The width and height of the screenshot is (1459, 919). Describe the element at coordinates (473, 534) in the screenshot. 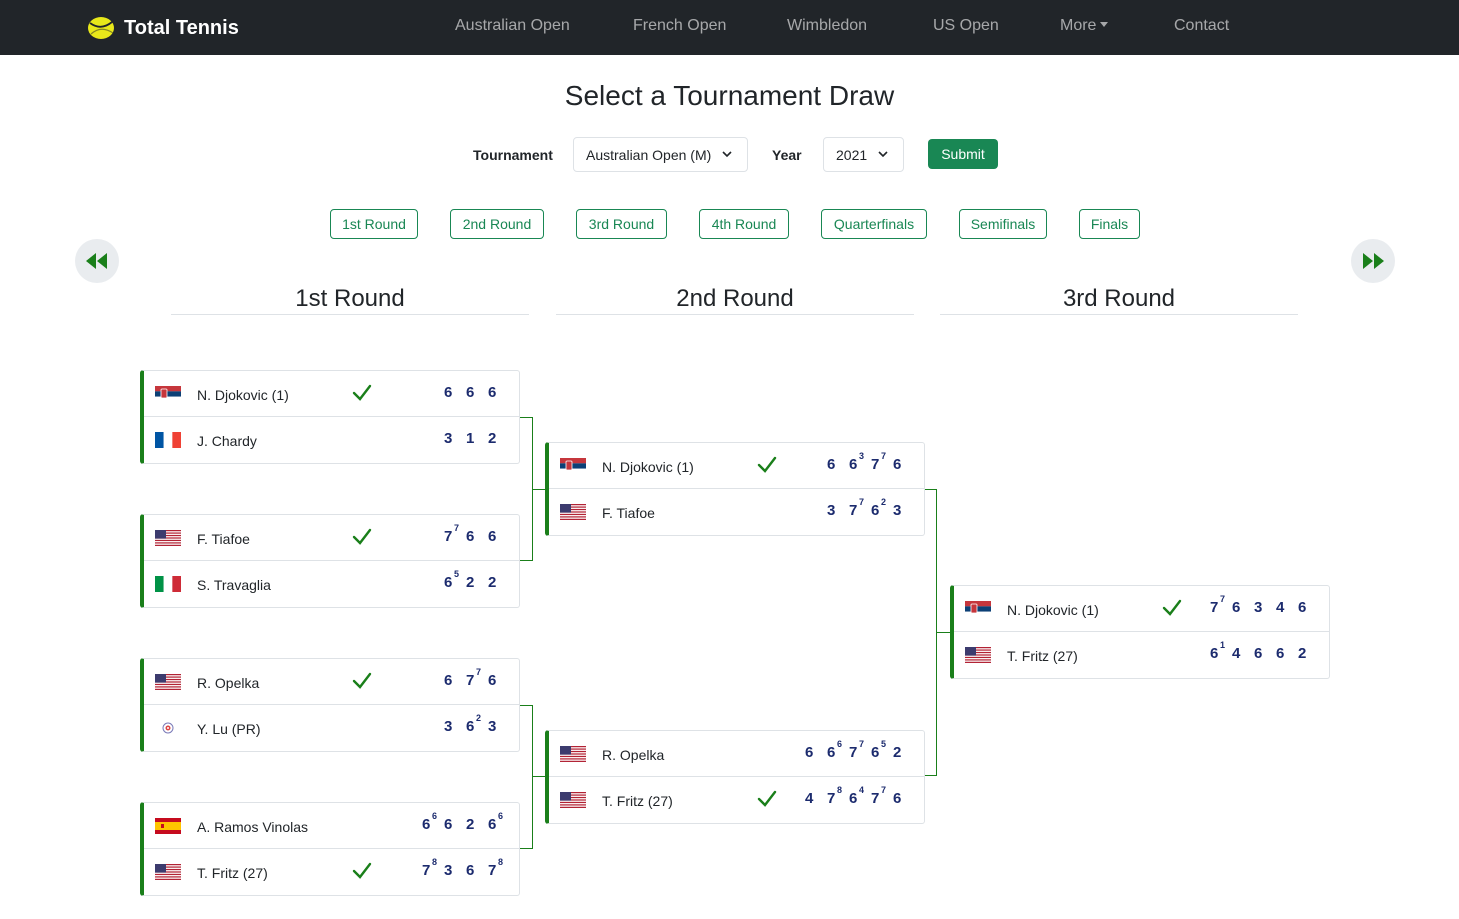

I see `set-scores: 7766` at that location.